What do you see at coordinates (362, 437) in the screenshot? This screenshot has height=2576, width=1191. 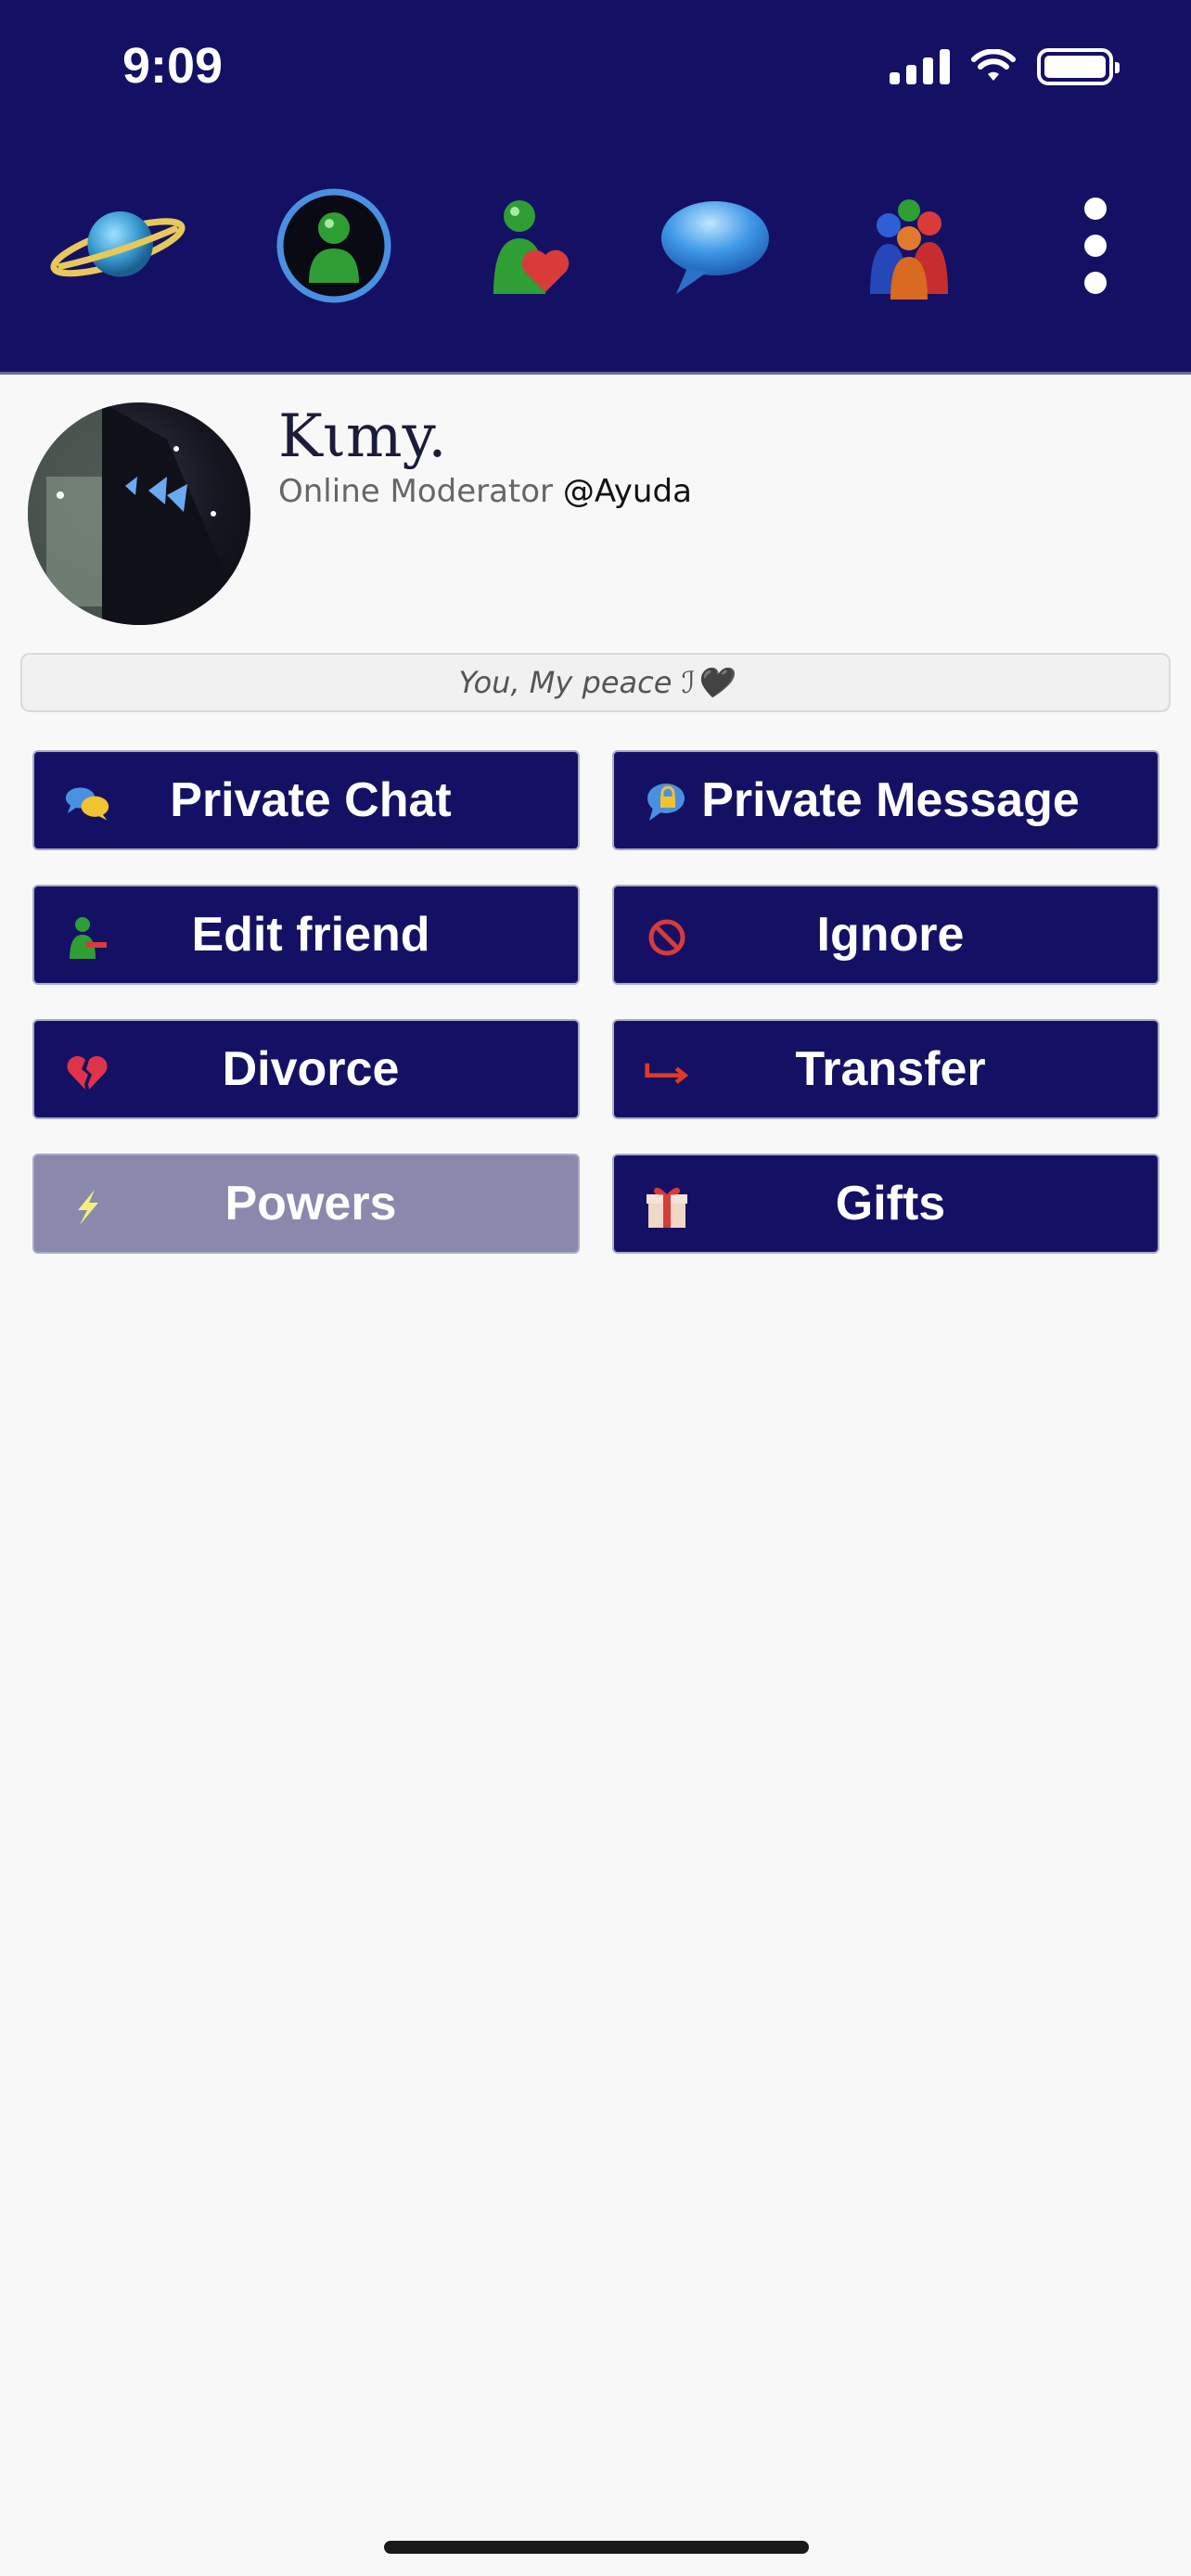 I see `profile-username: Kιmy.` at bounding box center [362, 437].